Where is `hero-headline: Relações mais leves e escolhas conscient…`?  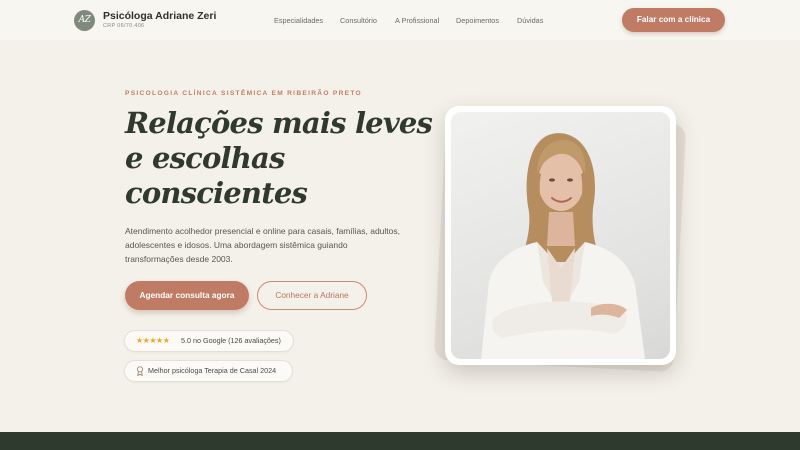 hero-headline: Relações mais leves e escolhas conscient… is located at coordinates (279, 158).